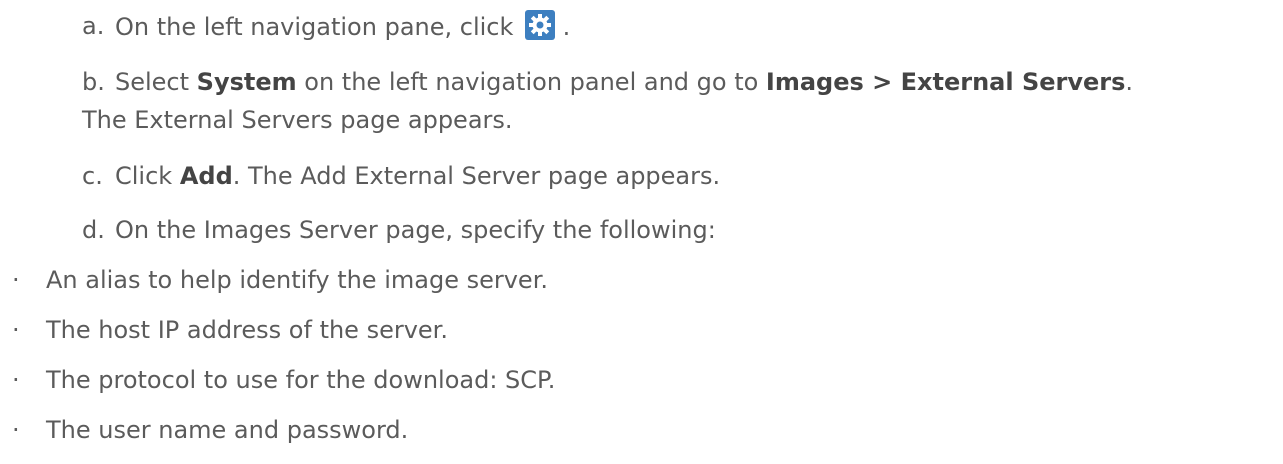  I want to click on step-marker: d., so click(93, 230).